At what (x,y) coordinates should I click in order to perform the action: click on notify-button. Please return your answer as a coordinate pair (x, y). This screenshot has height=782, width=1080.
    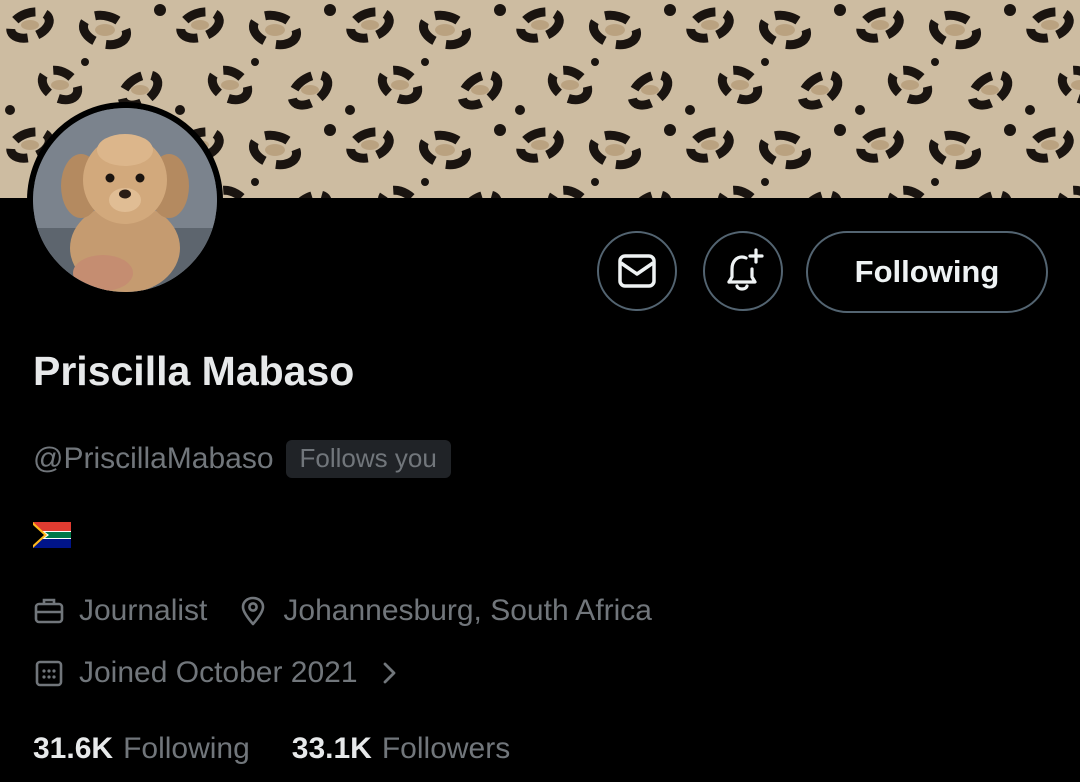
    Looking at the image, I should click on (743, 271).